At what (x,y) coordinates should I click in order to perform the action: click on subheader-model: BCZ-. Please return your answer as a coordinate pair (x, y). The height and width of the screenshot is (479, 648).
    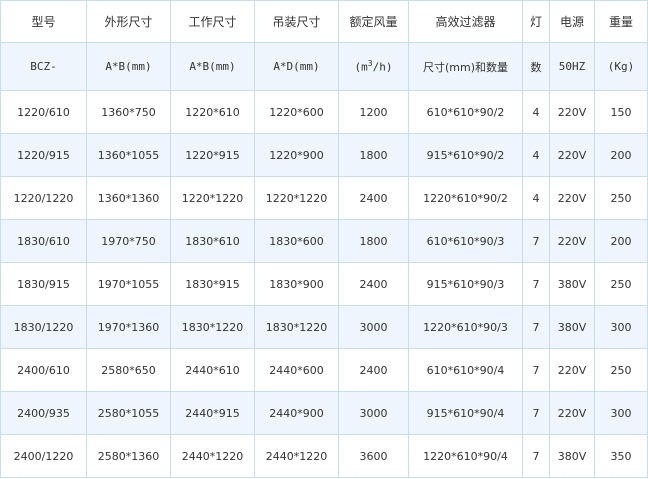
    Looking at the image, I should click on (43, 66).